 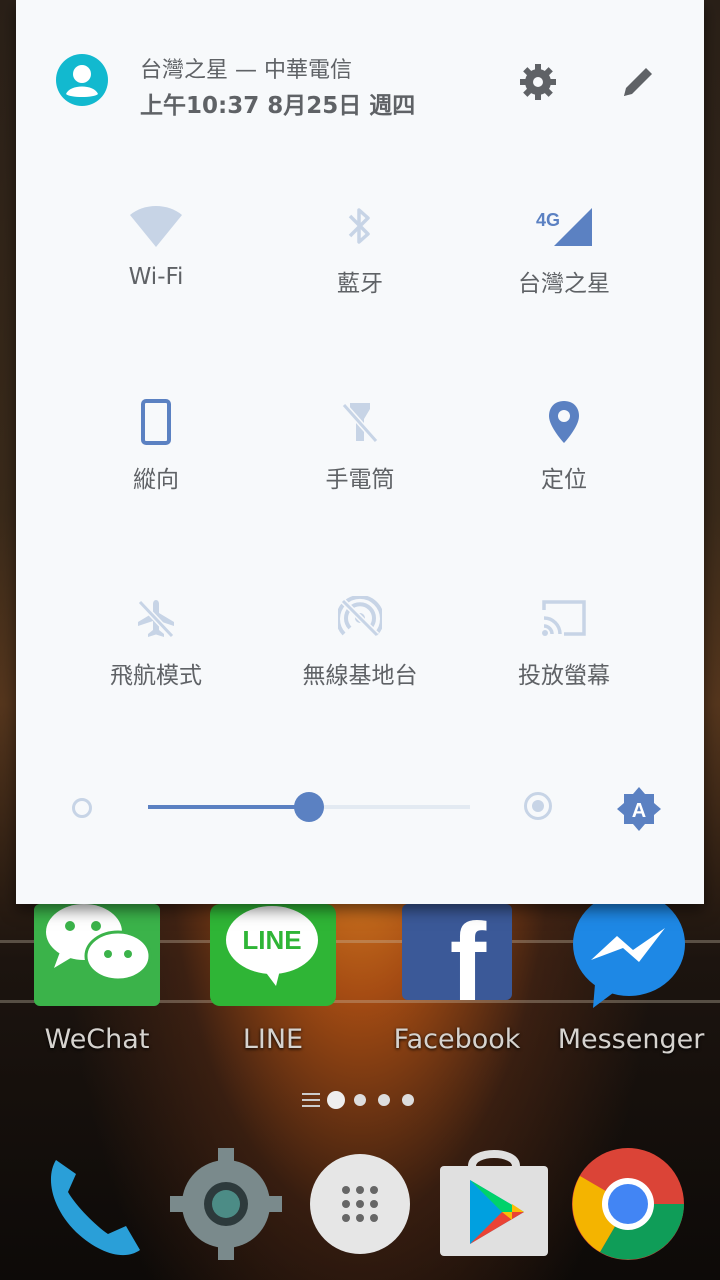 I want to click on line-icon: LINE, so click(x=273, y=955).